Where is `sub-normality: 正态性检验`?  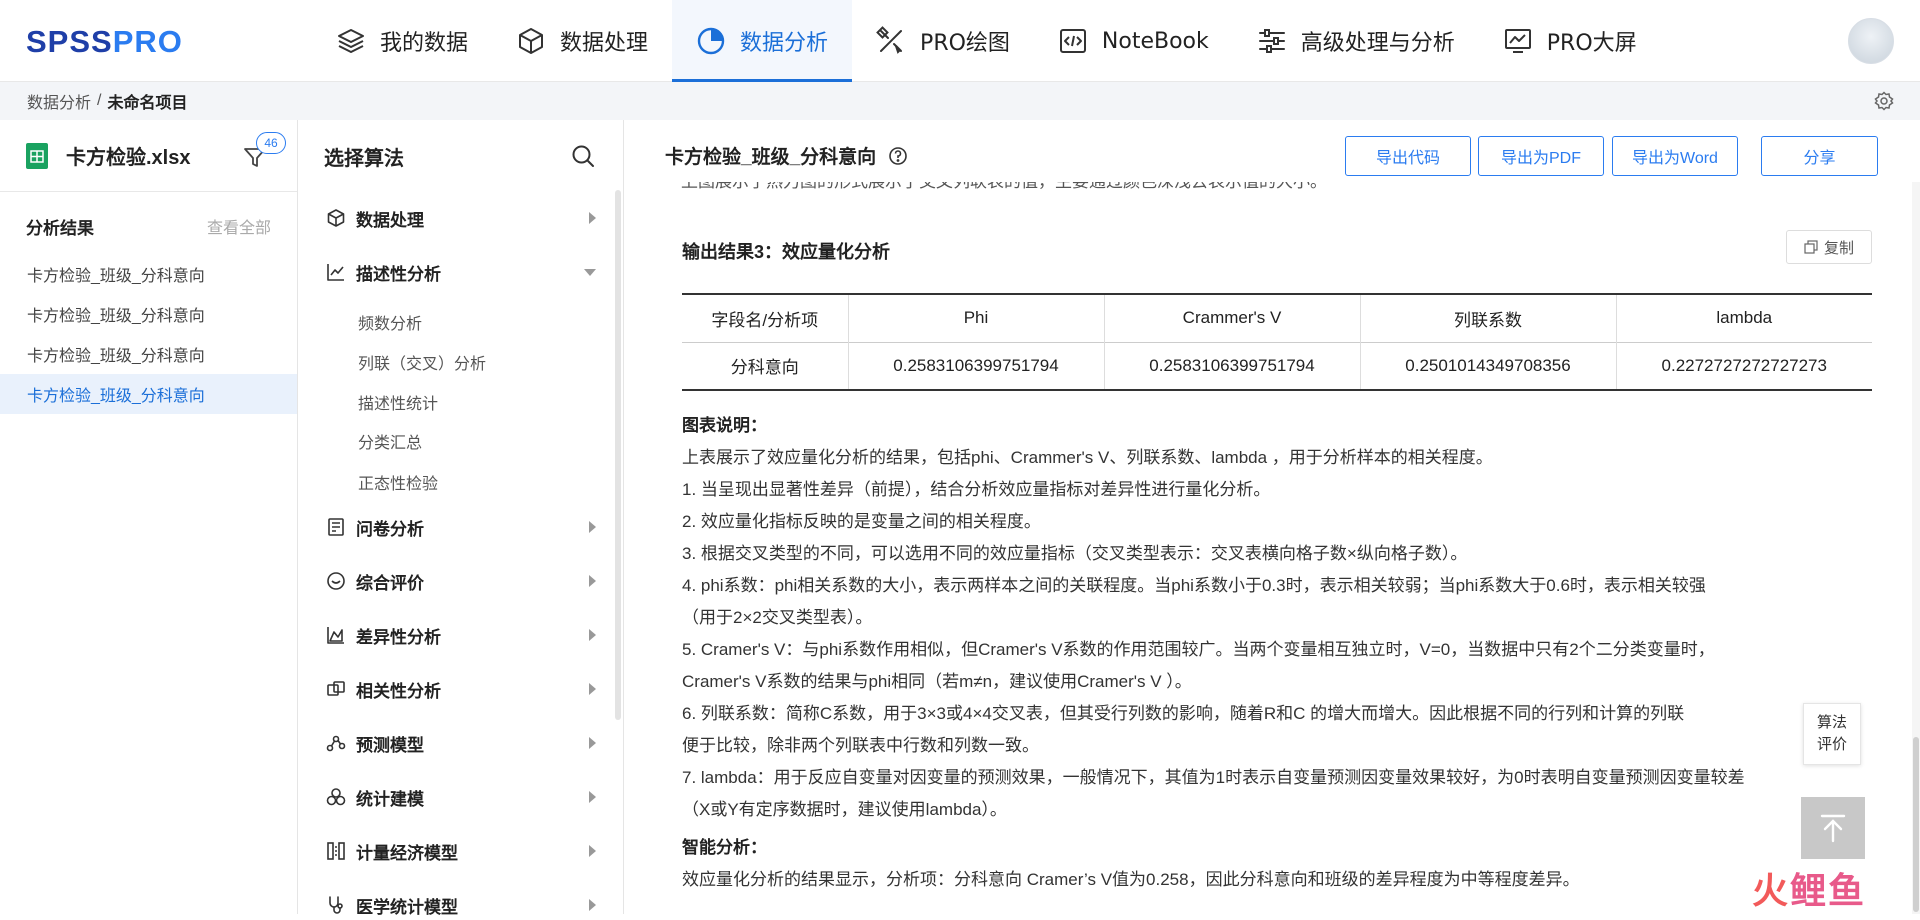 sub-normality: 正态性检验 is located at coordinates (398, 482).